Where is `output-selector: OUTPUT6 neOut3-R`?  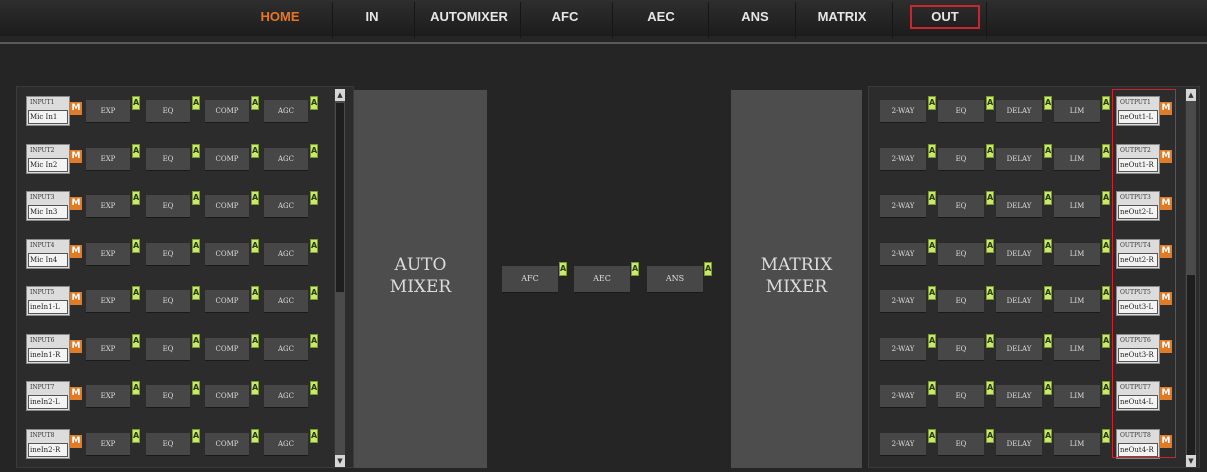
output-selector: OUTPUT6 neOut3-R is located at coordinates (1138, 348).